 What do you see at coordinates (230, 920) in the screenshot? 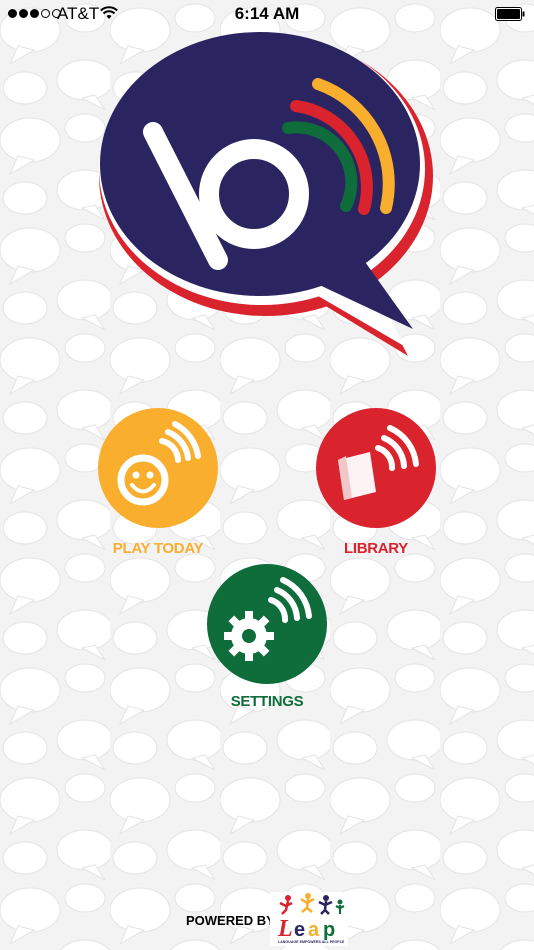
I see `powered-by-text: POWERED BY` at bounding box center [230, 920].